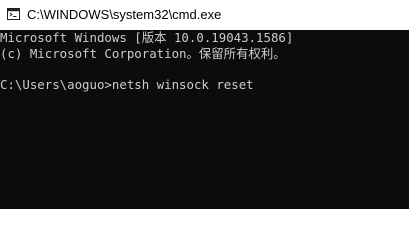 The height and width of the screenshot is (240, 409). What do you see at coordinates (182, 84) in the screenshot?
I see `console-command: netsh winsock reset` at bounding box center [182, 84].